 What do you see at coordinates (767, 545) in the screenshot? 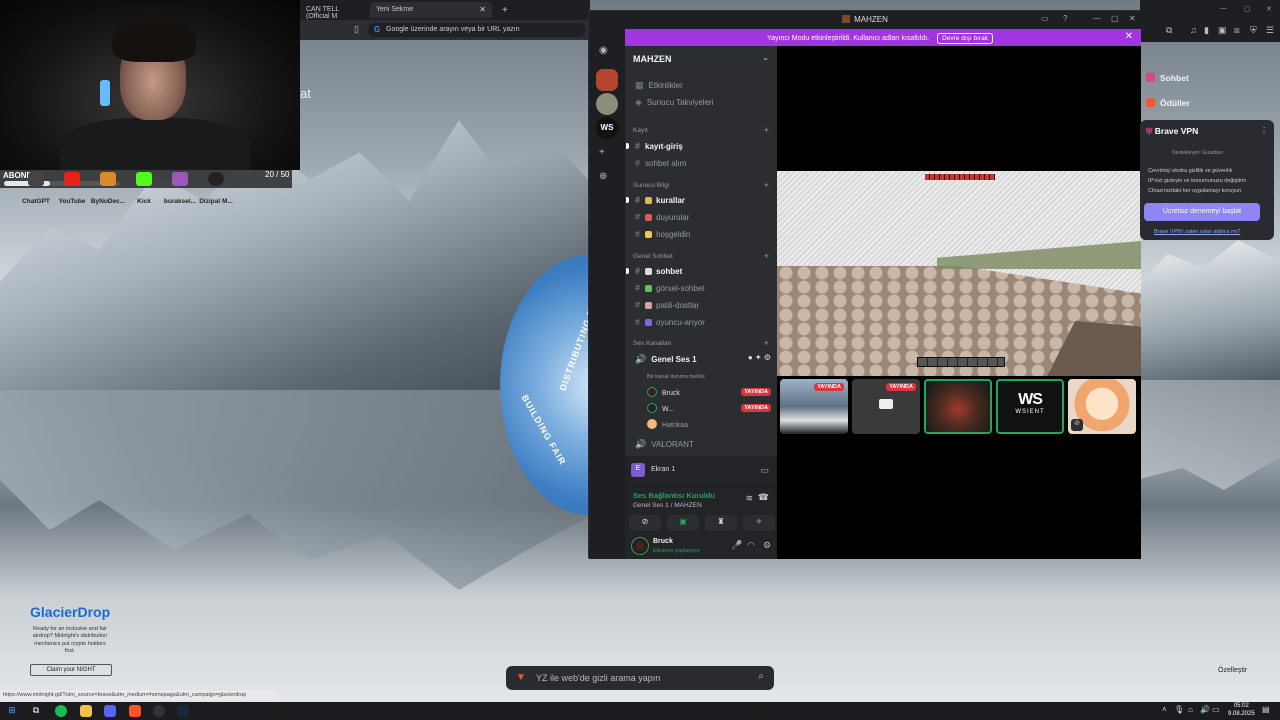
I see `settings-gear-icon: ⚙` at bounding box center [767, 545].